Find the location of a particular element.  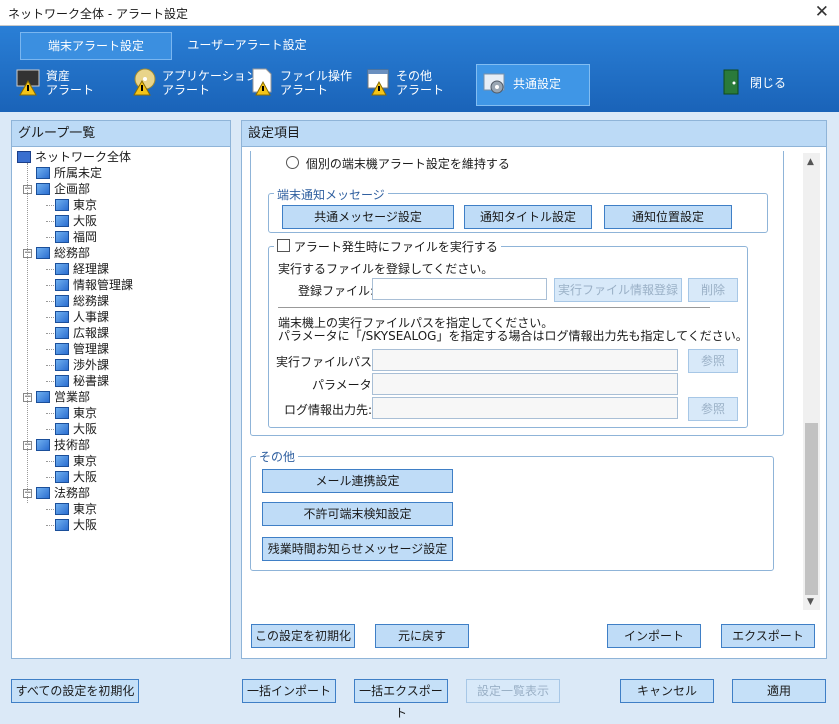

title-bar: ネットワーク全体 - アラート設定 ✕ is located at coordinates (419, 13).